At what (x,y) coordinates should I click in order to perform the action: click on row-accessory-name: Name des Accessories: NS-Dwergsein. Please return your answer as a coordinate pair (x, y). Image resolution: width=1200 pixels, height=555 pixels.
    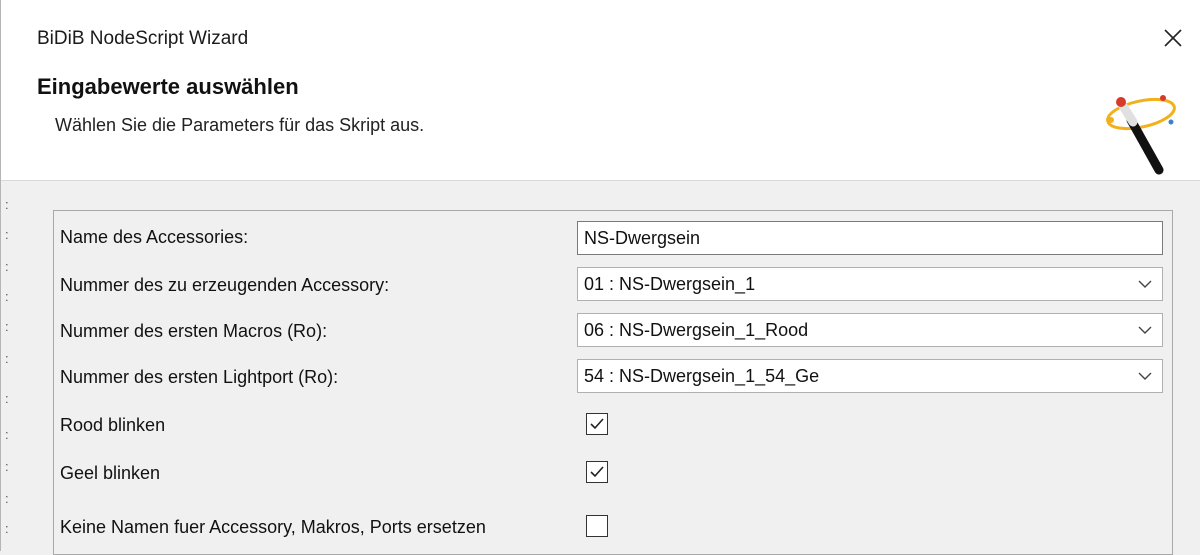
    Looking at the image, I should click on (613, 237).